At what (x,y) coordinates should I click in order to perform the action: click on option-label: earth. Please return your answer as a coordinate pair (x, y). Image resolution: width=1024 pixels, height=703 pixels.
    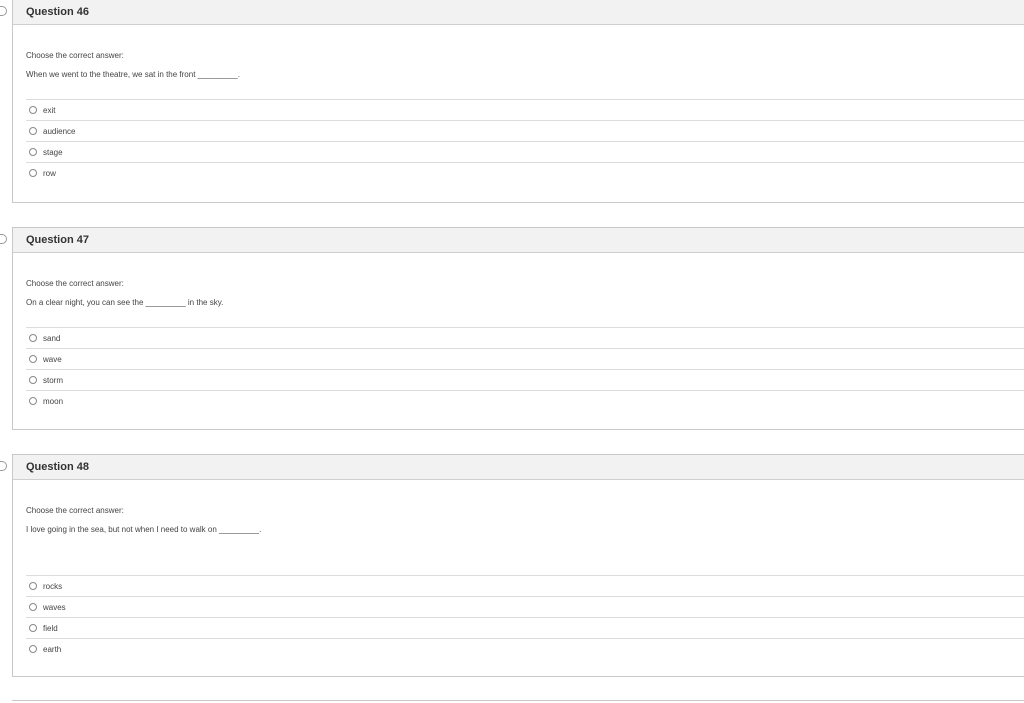
    Looking at the image, I should click on (52, 649).